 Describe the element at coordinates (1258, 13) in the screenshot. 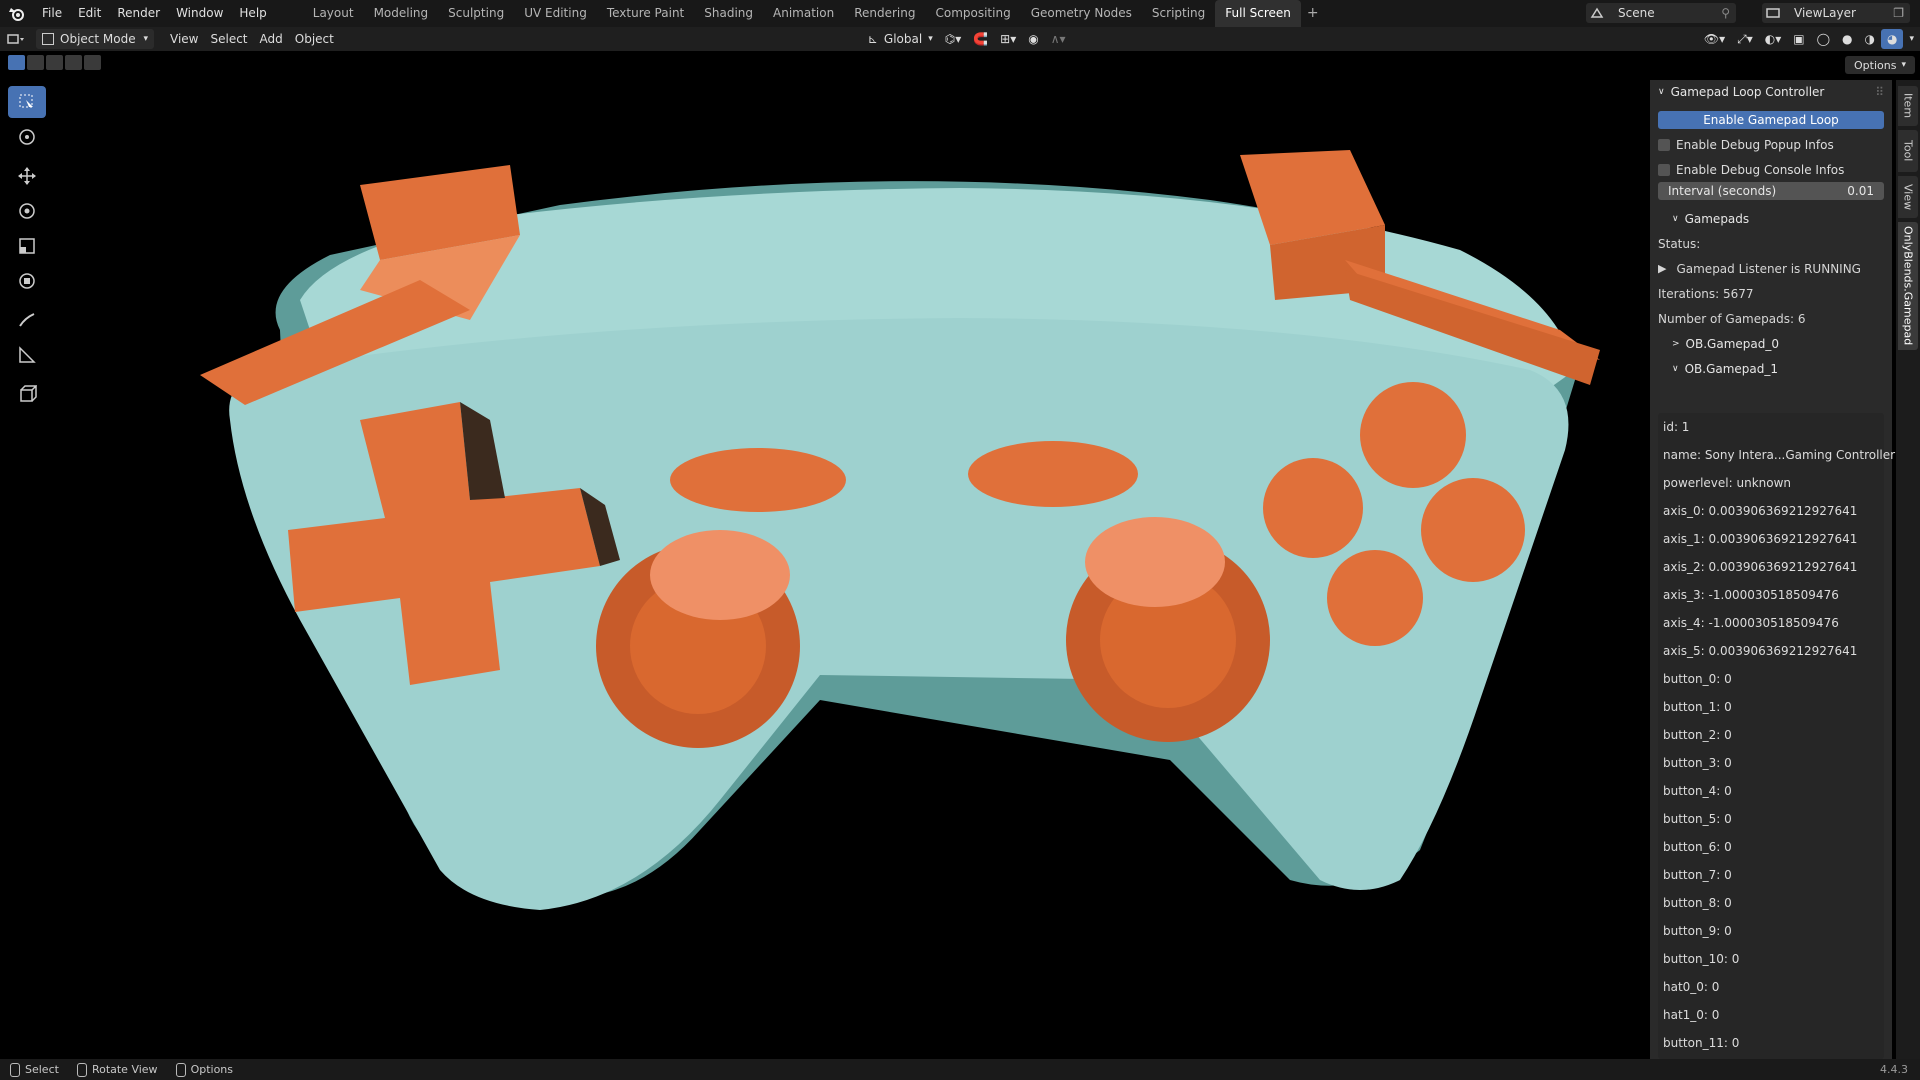

I see `tab-full-screen: Full Screen` at that location.